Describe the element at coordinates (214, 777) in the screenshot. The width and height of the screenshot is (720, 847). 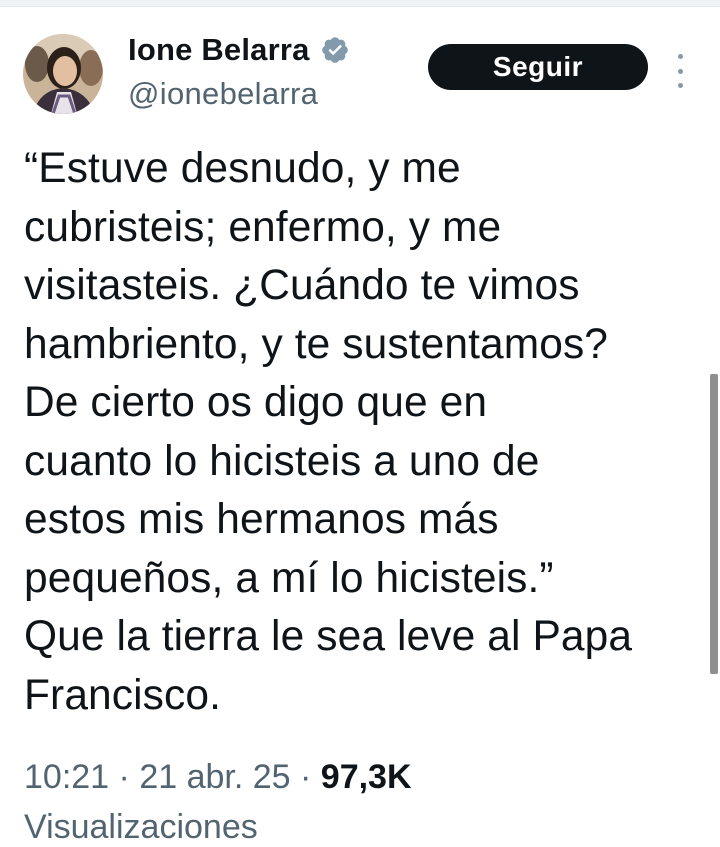
I see `tweet-date: 21 abr. 25` at that location.